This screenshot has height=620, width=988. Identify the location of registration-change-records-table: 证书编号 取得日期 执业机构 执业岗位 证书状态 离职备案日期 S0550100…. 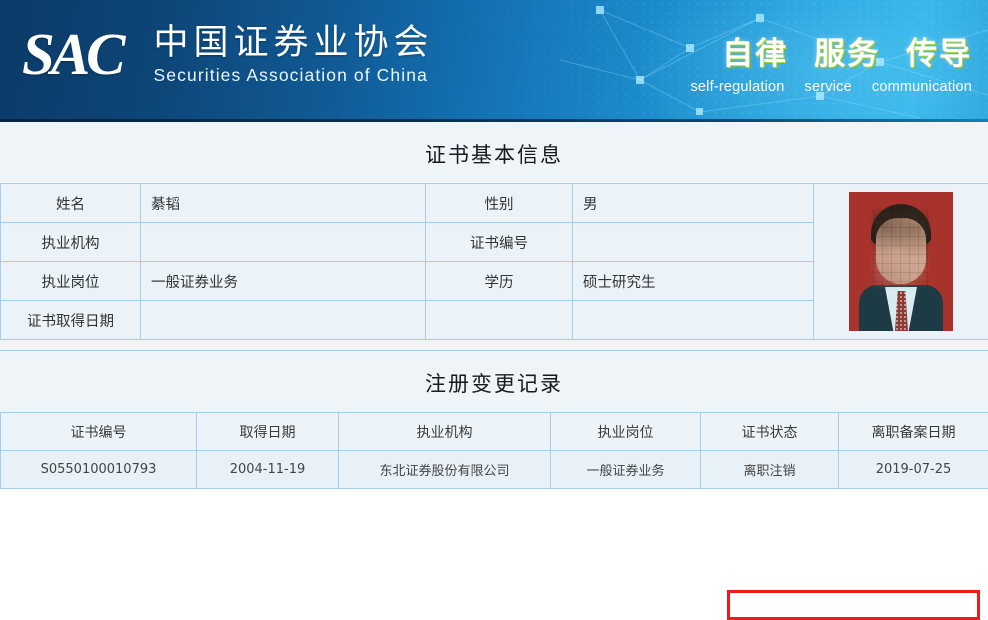
(494, 450).